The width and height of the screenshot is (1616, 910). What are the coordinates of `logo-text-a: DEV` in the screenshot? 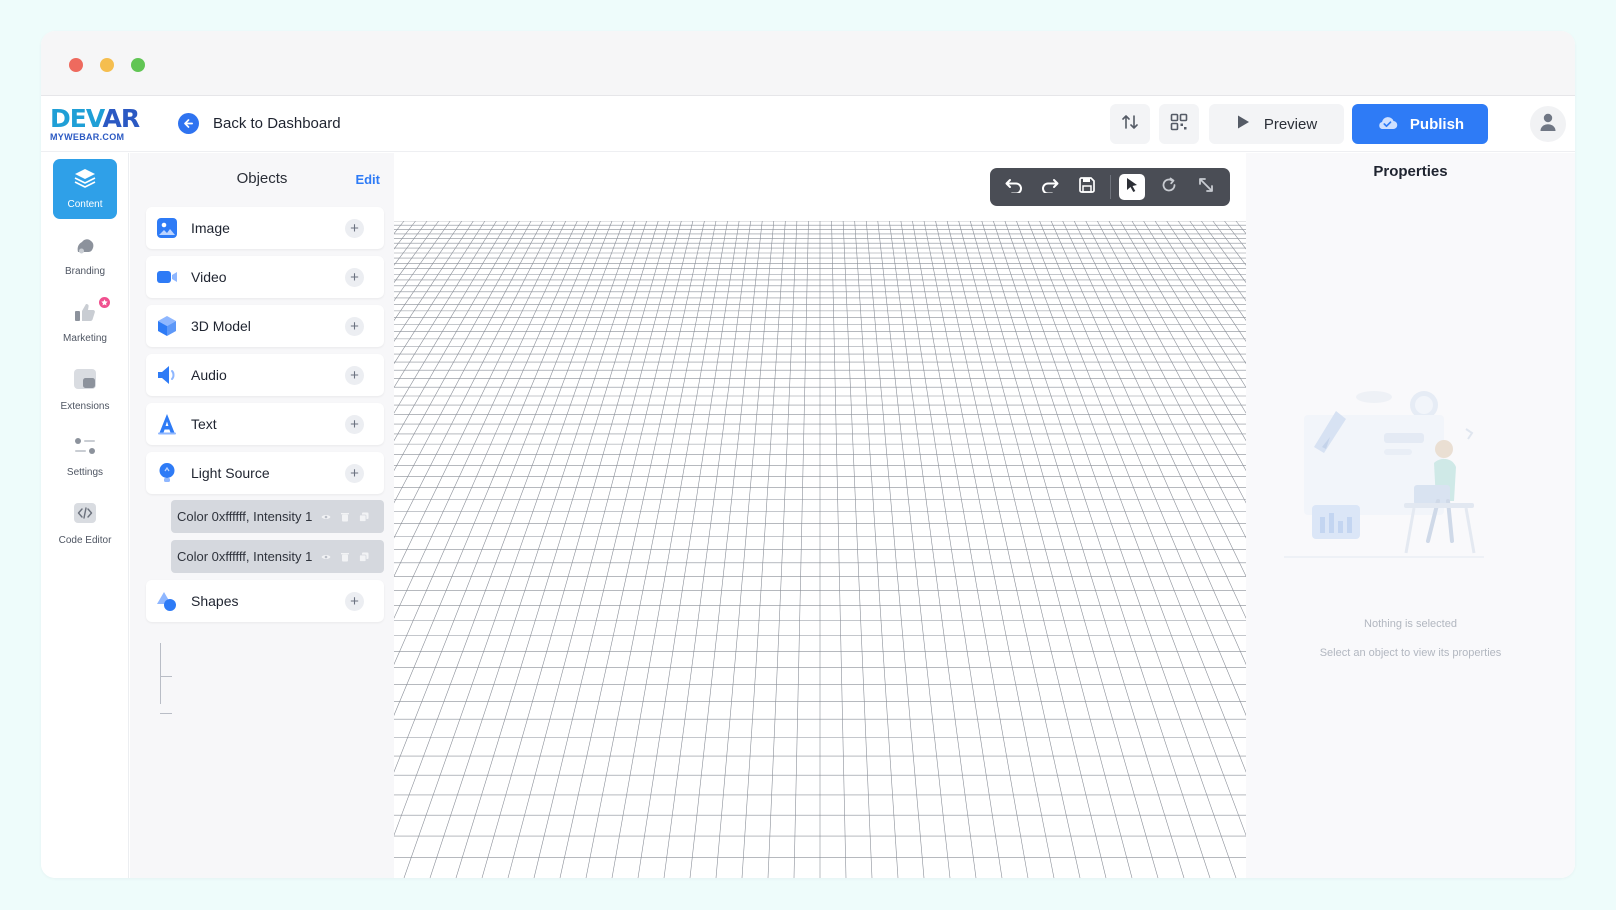 It's located at (76, 118).